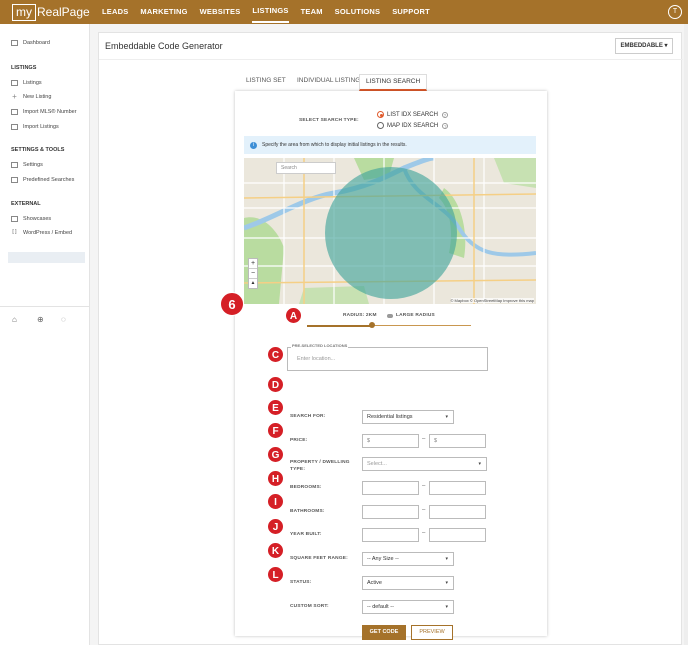 This screenshot has height=645, width=688. What do you see at coordinates (411, 12) in the screenshot?
I see `nav-support: SUPPORT` at bounding box center [411, 12].